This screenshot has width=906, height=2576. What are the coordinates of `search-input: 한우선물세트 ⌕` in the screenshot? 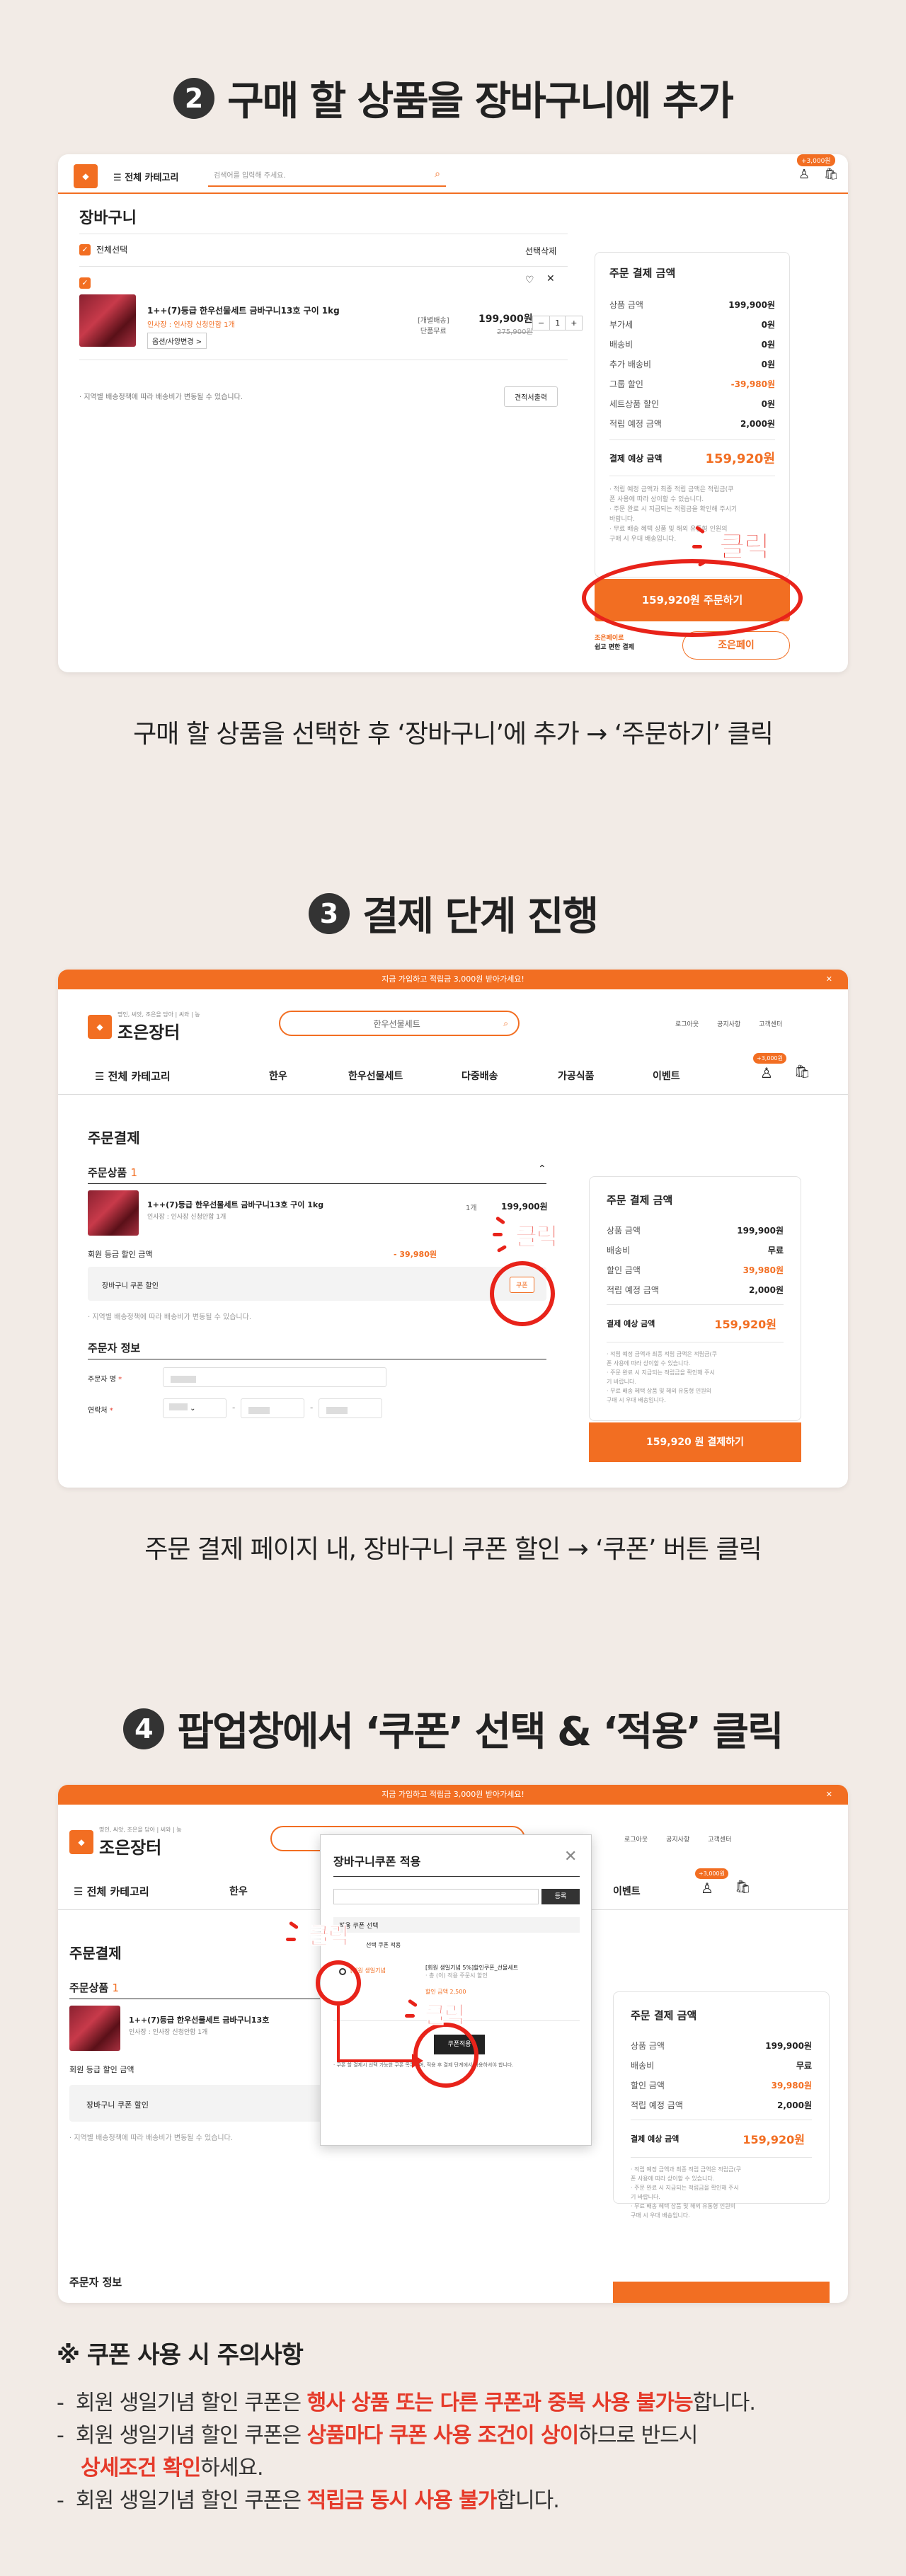 It's located at (399, 1023).